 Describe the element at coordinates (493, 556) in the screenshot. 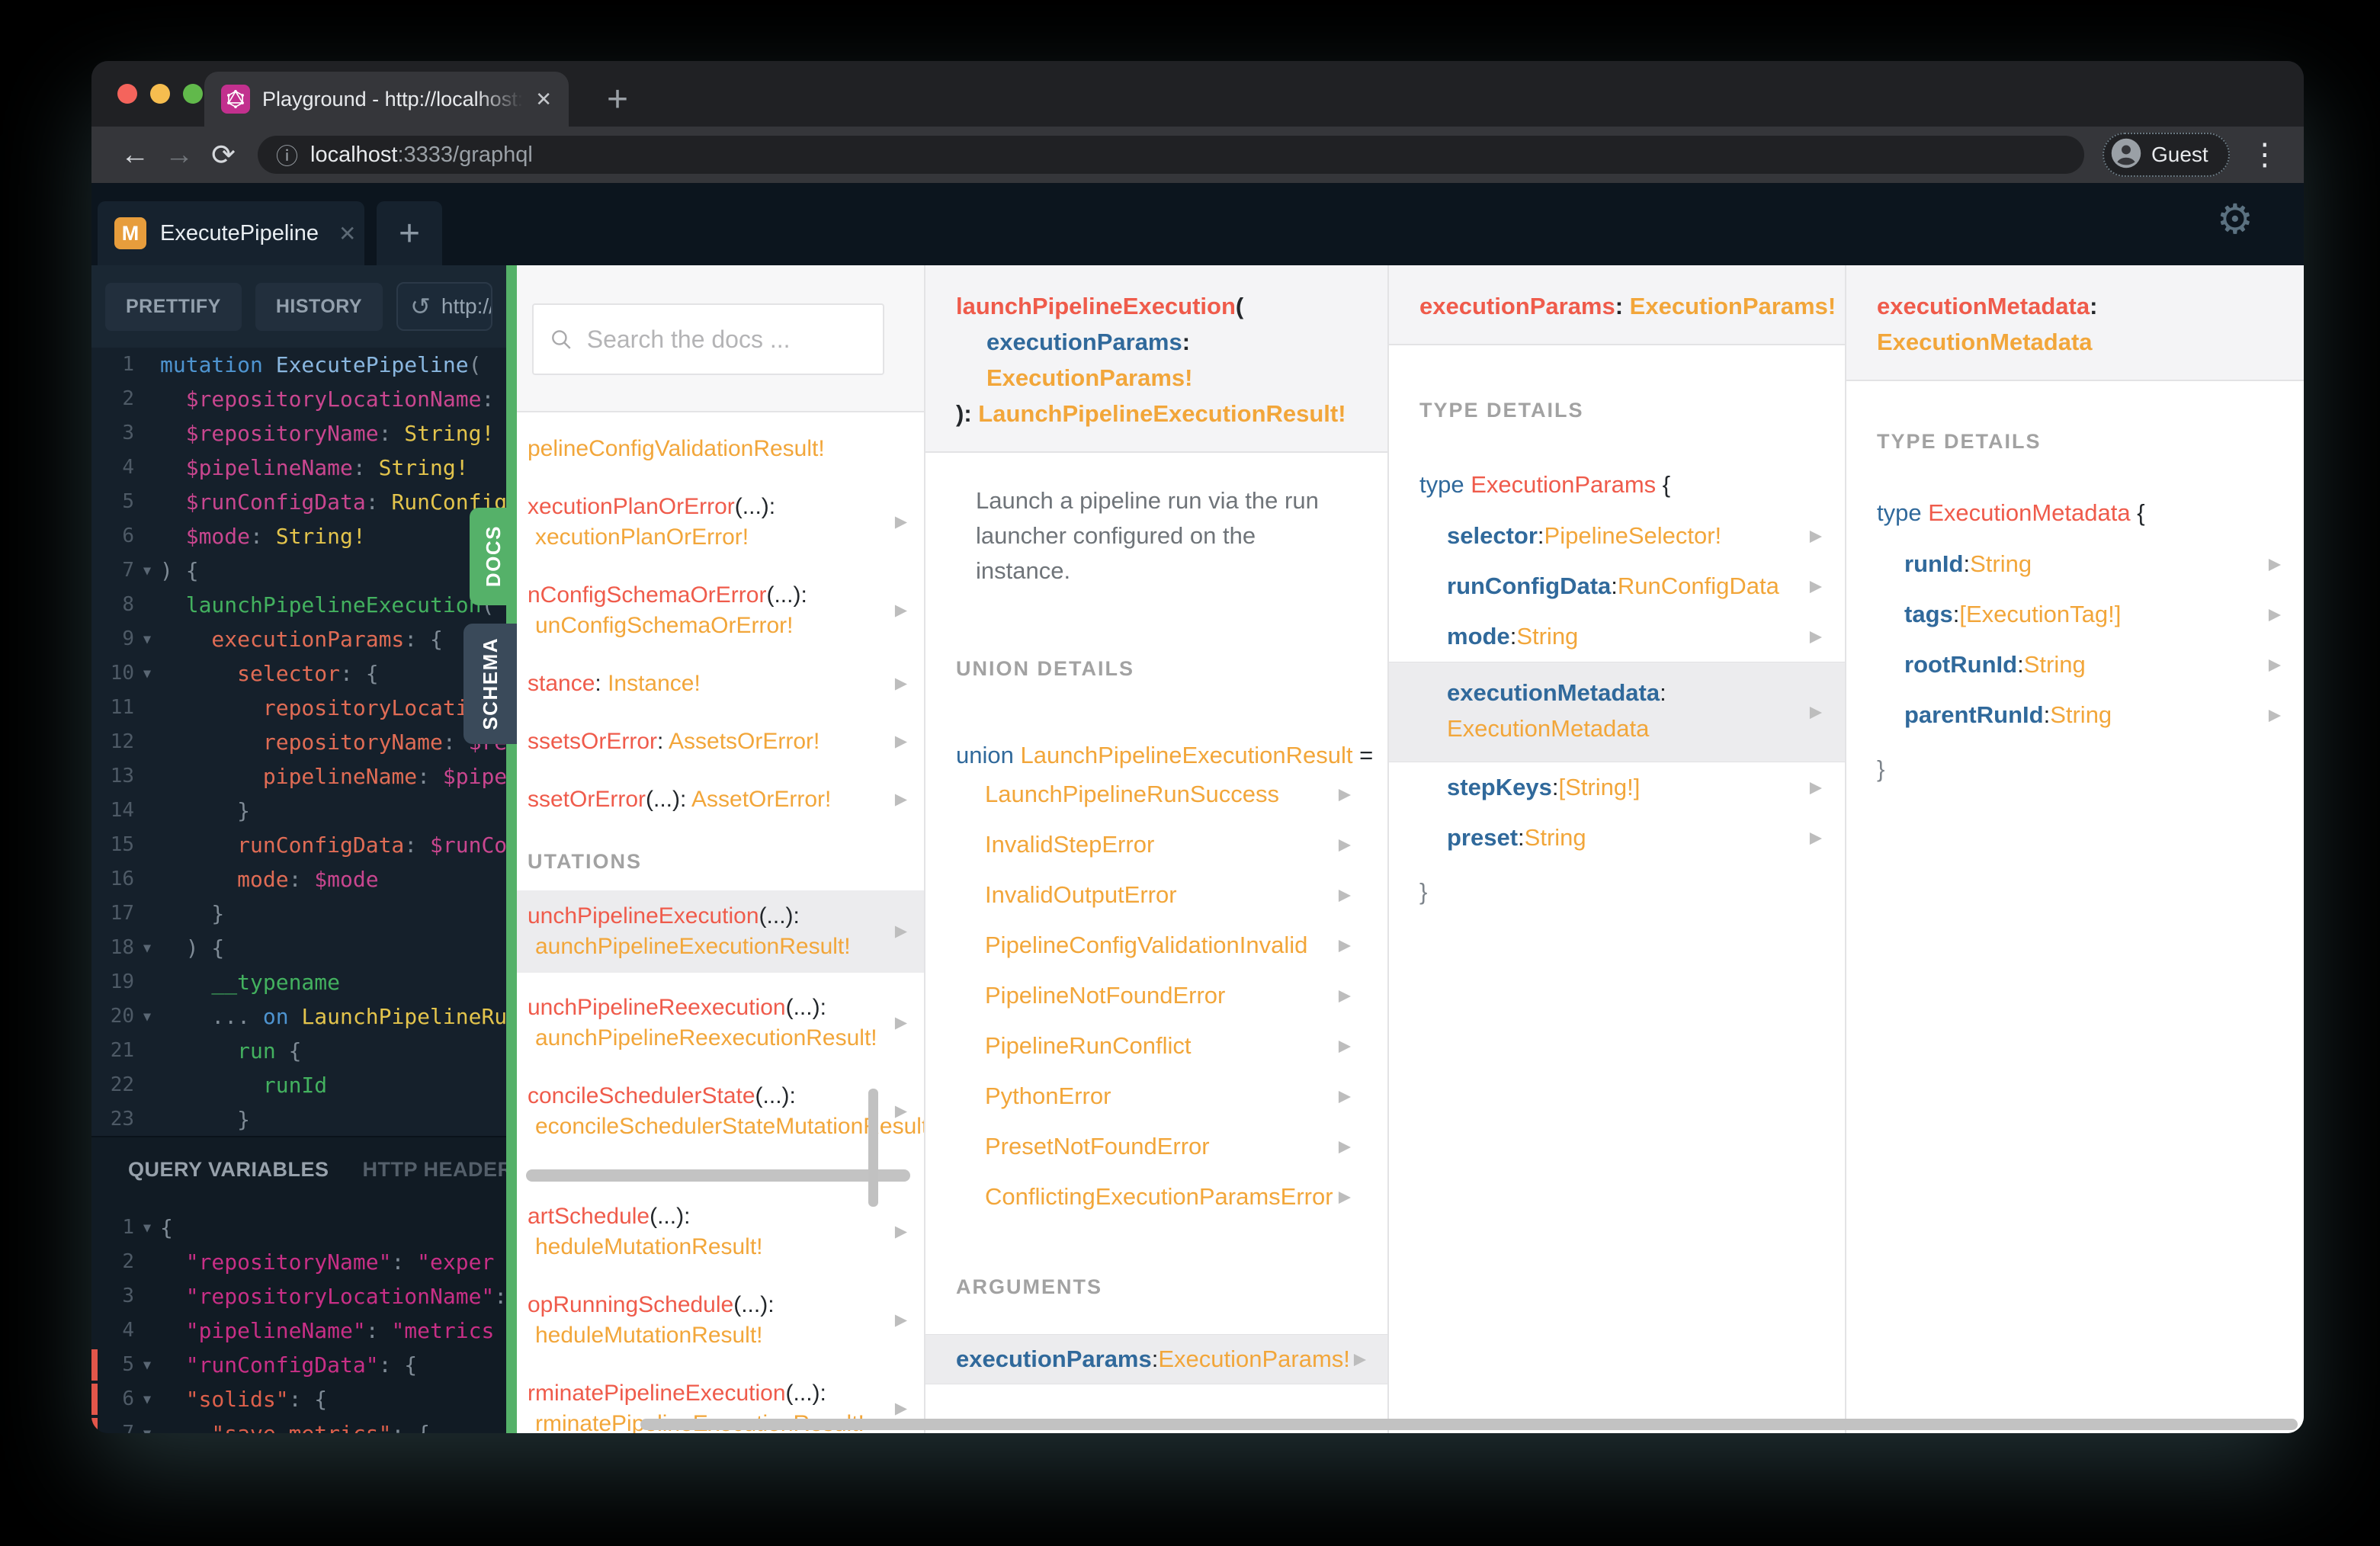

I see `tab-docs: DOCS` at that location.